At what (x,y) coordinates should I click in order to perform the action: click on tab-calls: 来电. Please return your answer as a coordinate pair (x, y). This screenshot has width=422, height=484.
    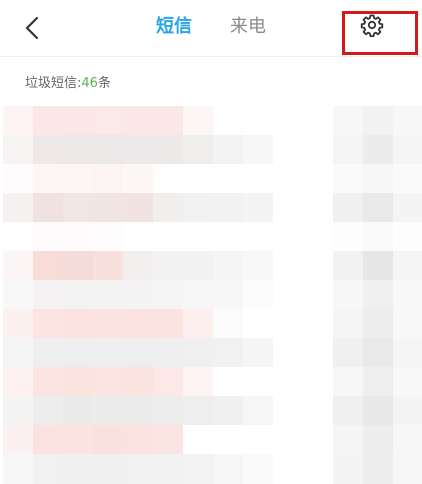
    Looking at the image, I should click on (248, 27).